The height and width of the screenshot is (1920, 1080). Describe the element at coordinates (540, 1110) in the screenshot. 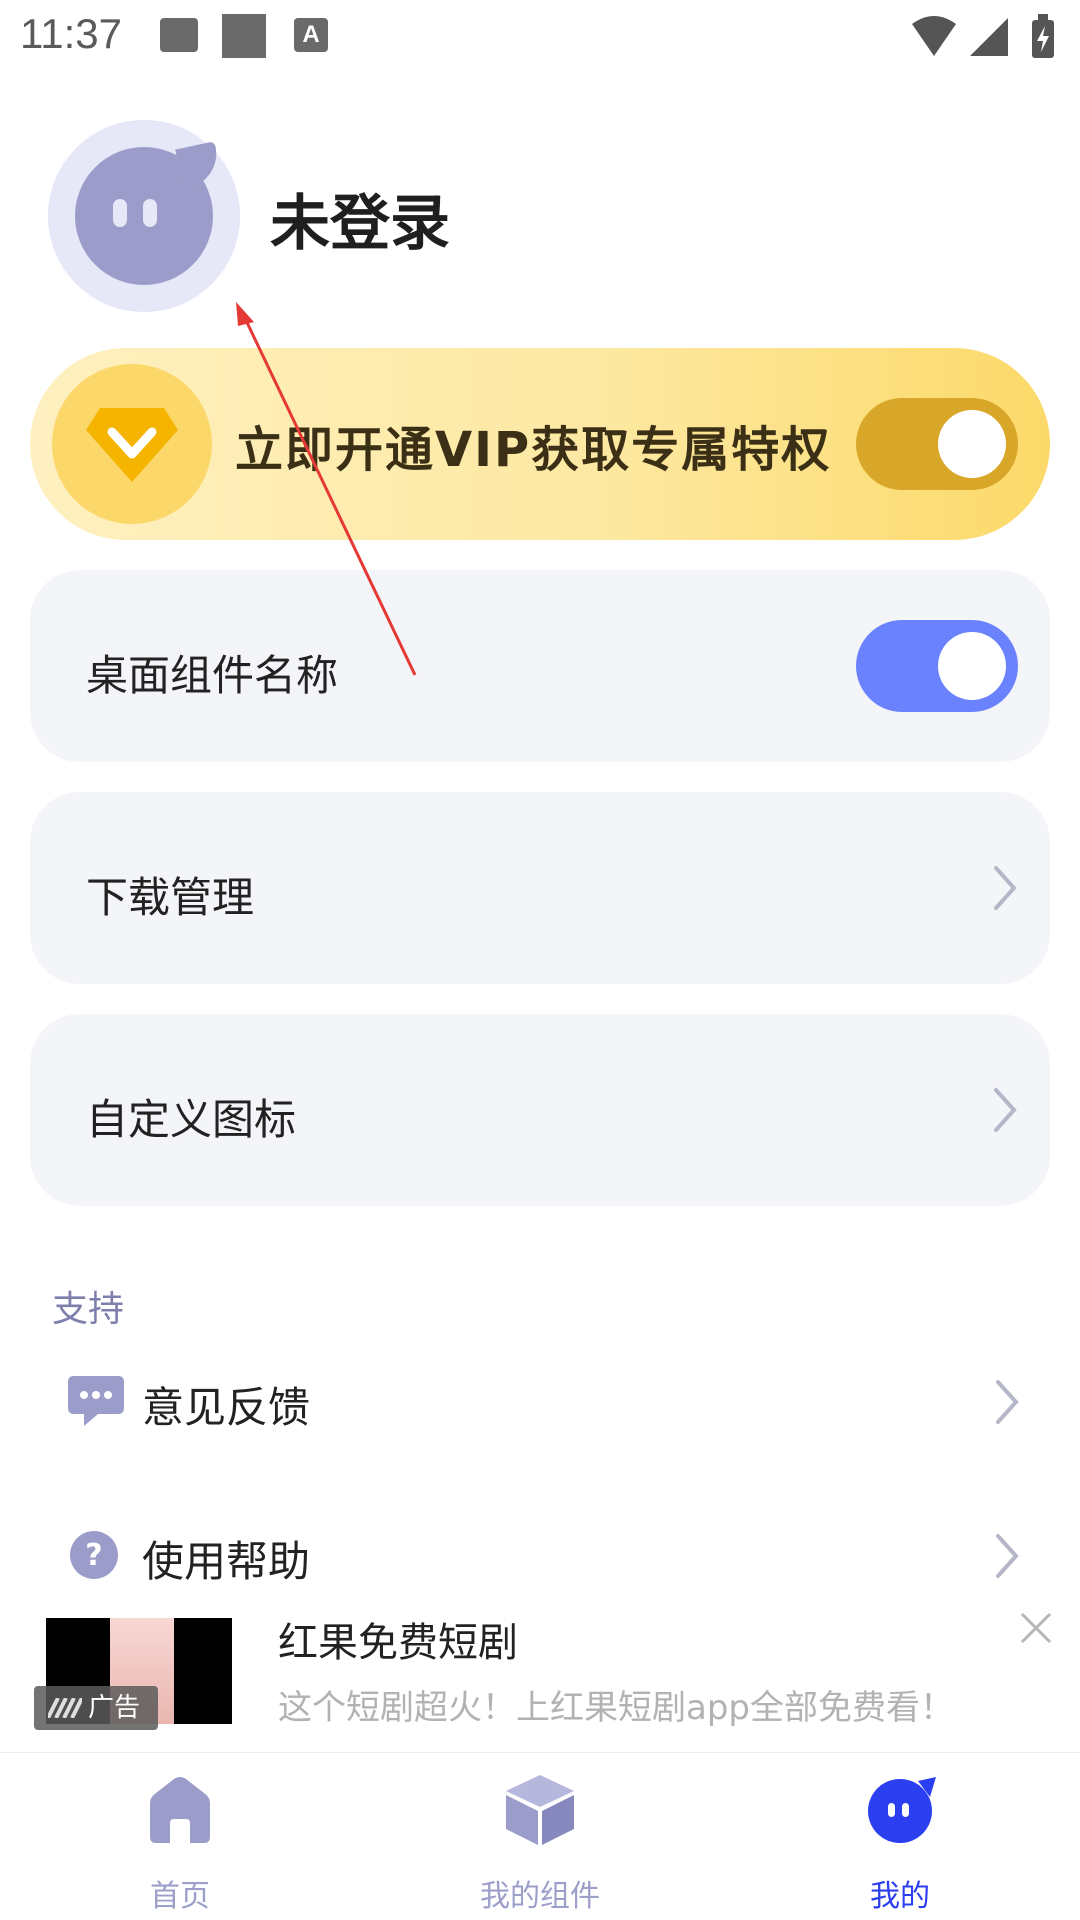

I see `custom-icon-card: 自定义图标` at that location.